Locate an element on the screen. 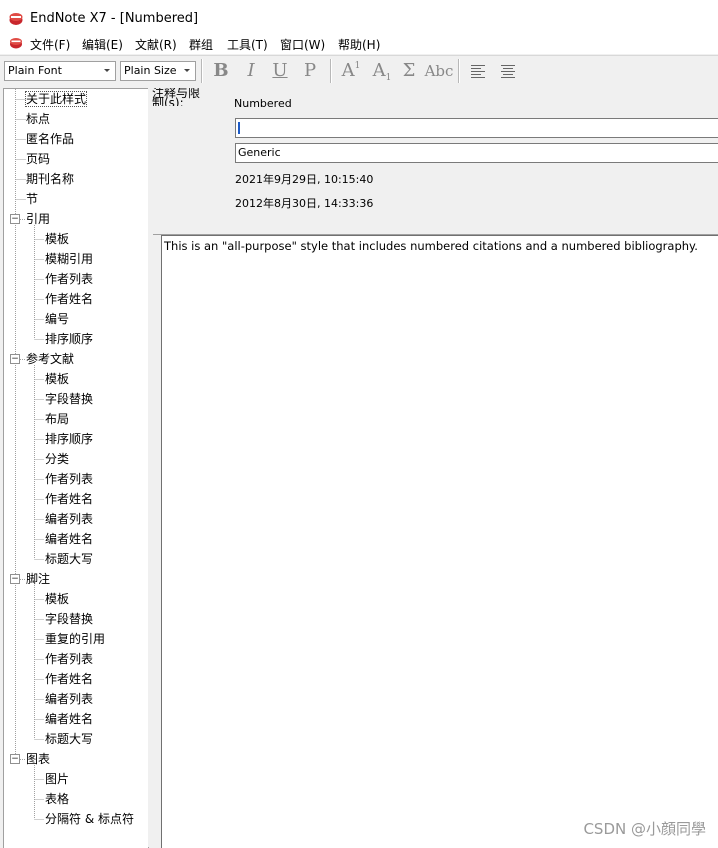  tree-item-footnotes-field-substitutions: 字段替换 is located at coordinates (69, 619).